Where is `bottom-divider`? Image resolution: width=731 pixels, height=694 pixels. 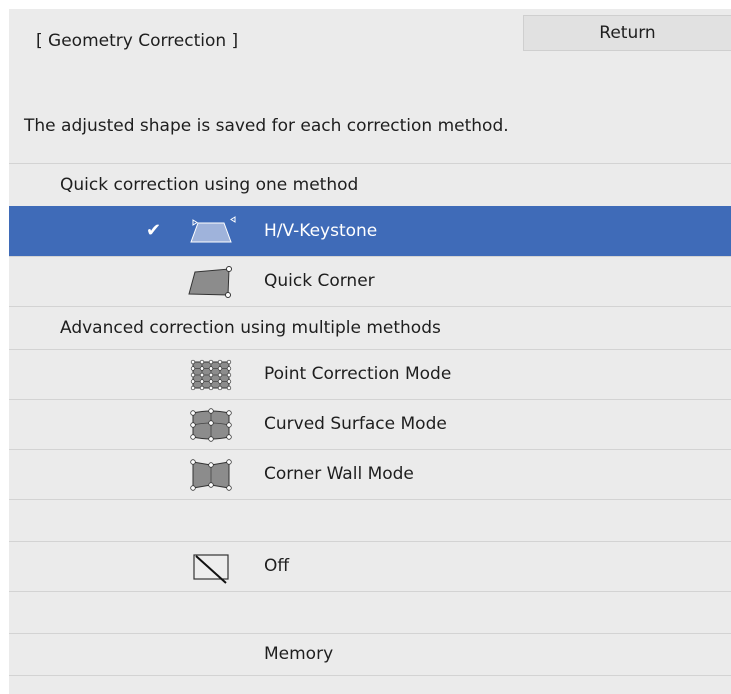 bottom-divider is located at coordinates (370, 684).